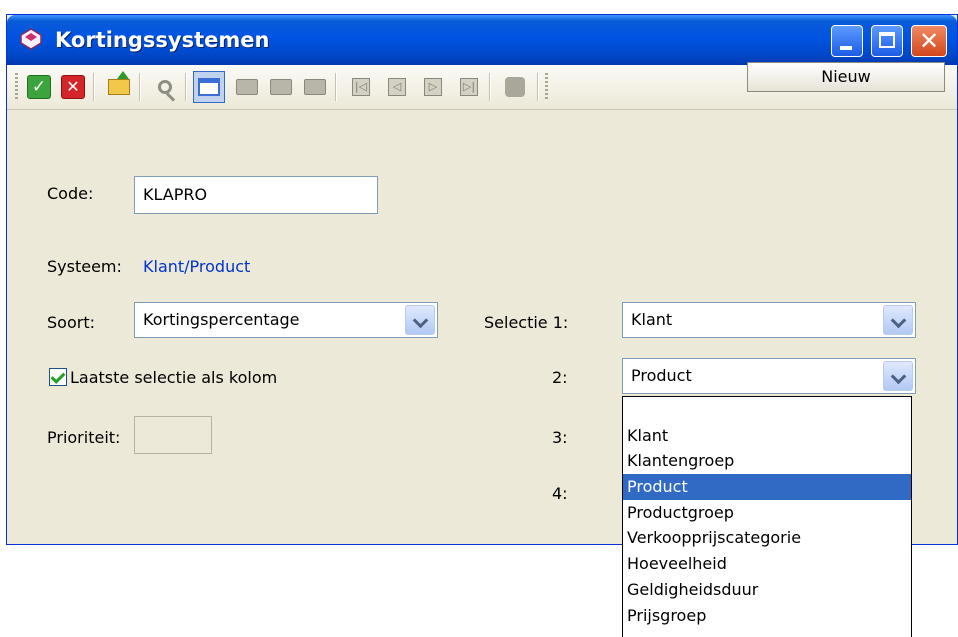  I want to click on puzzle-icon, so click(515, 87).